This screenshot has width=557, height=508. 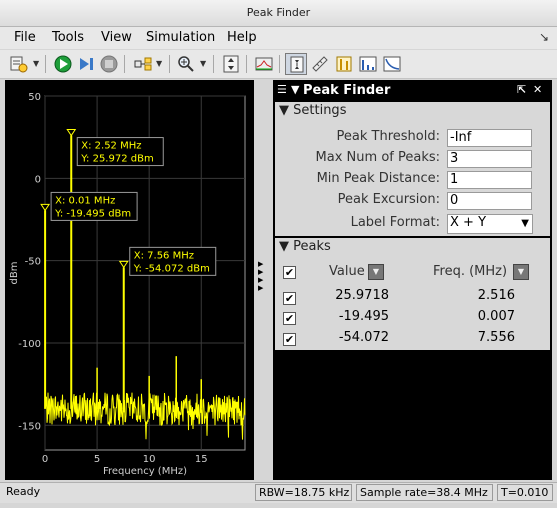 I want to click on freq-sort-icon: ▼, so click(x=521, y=272).